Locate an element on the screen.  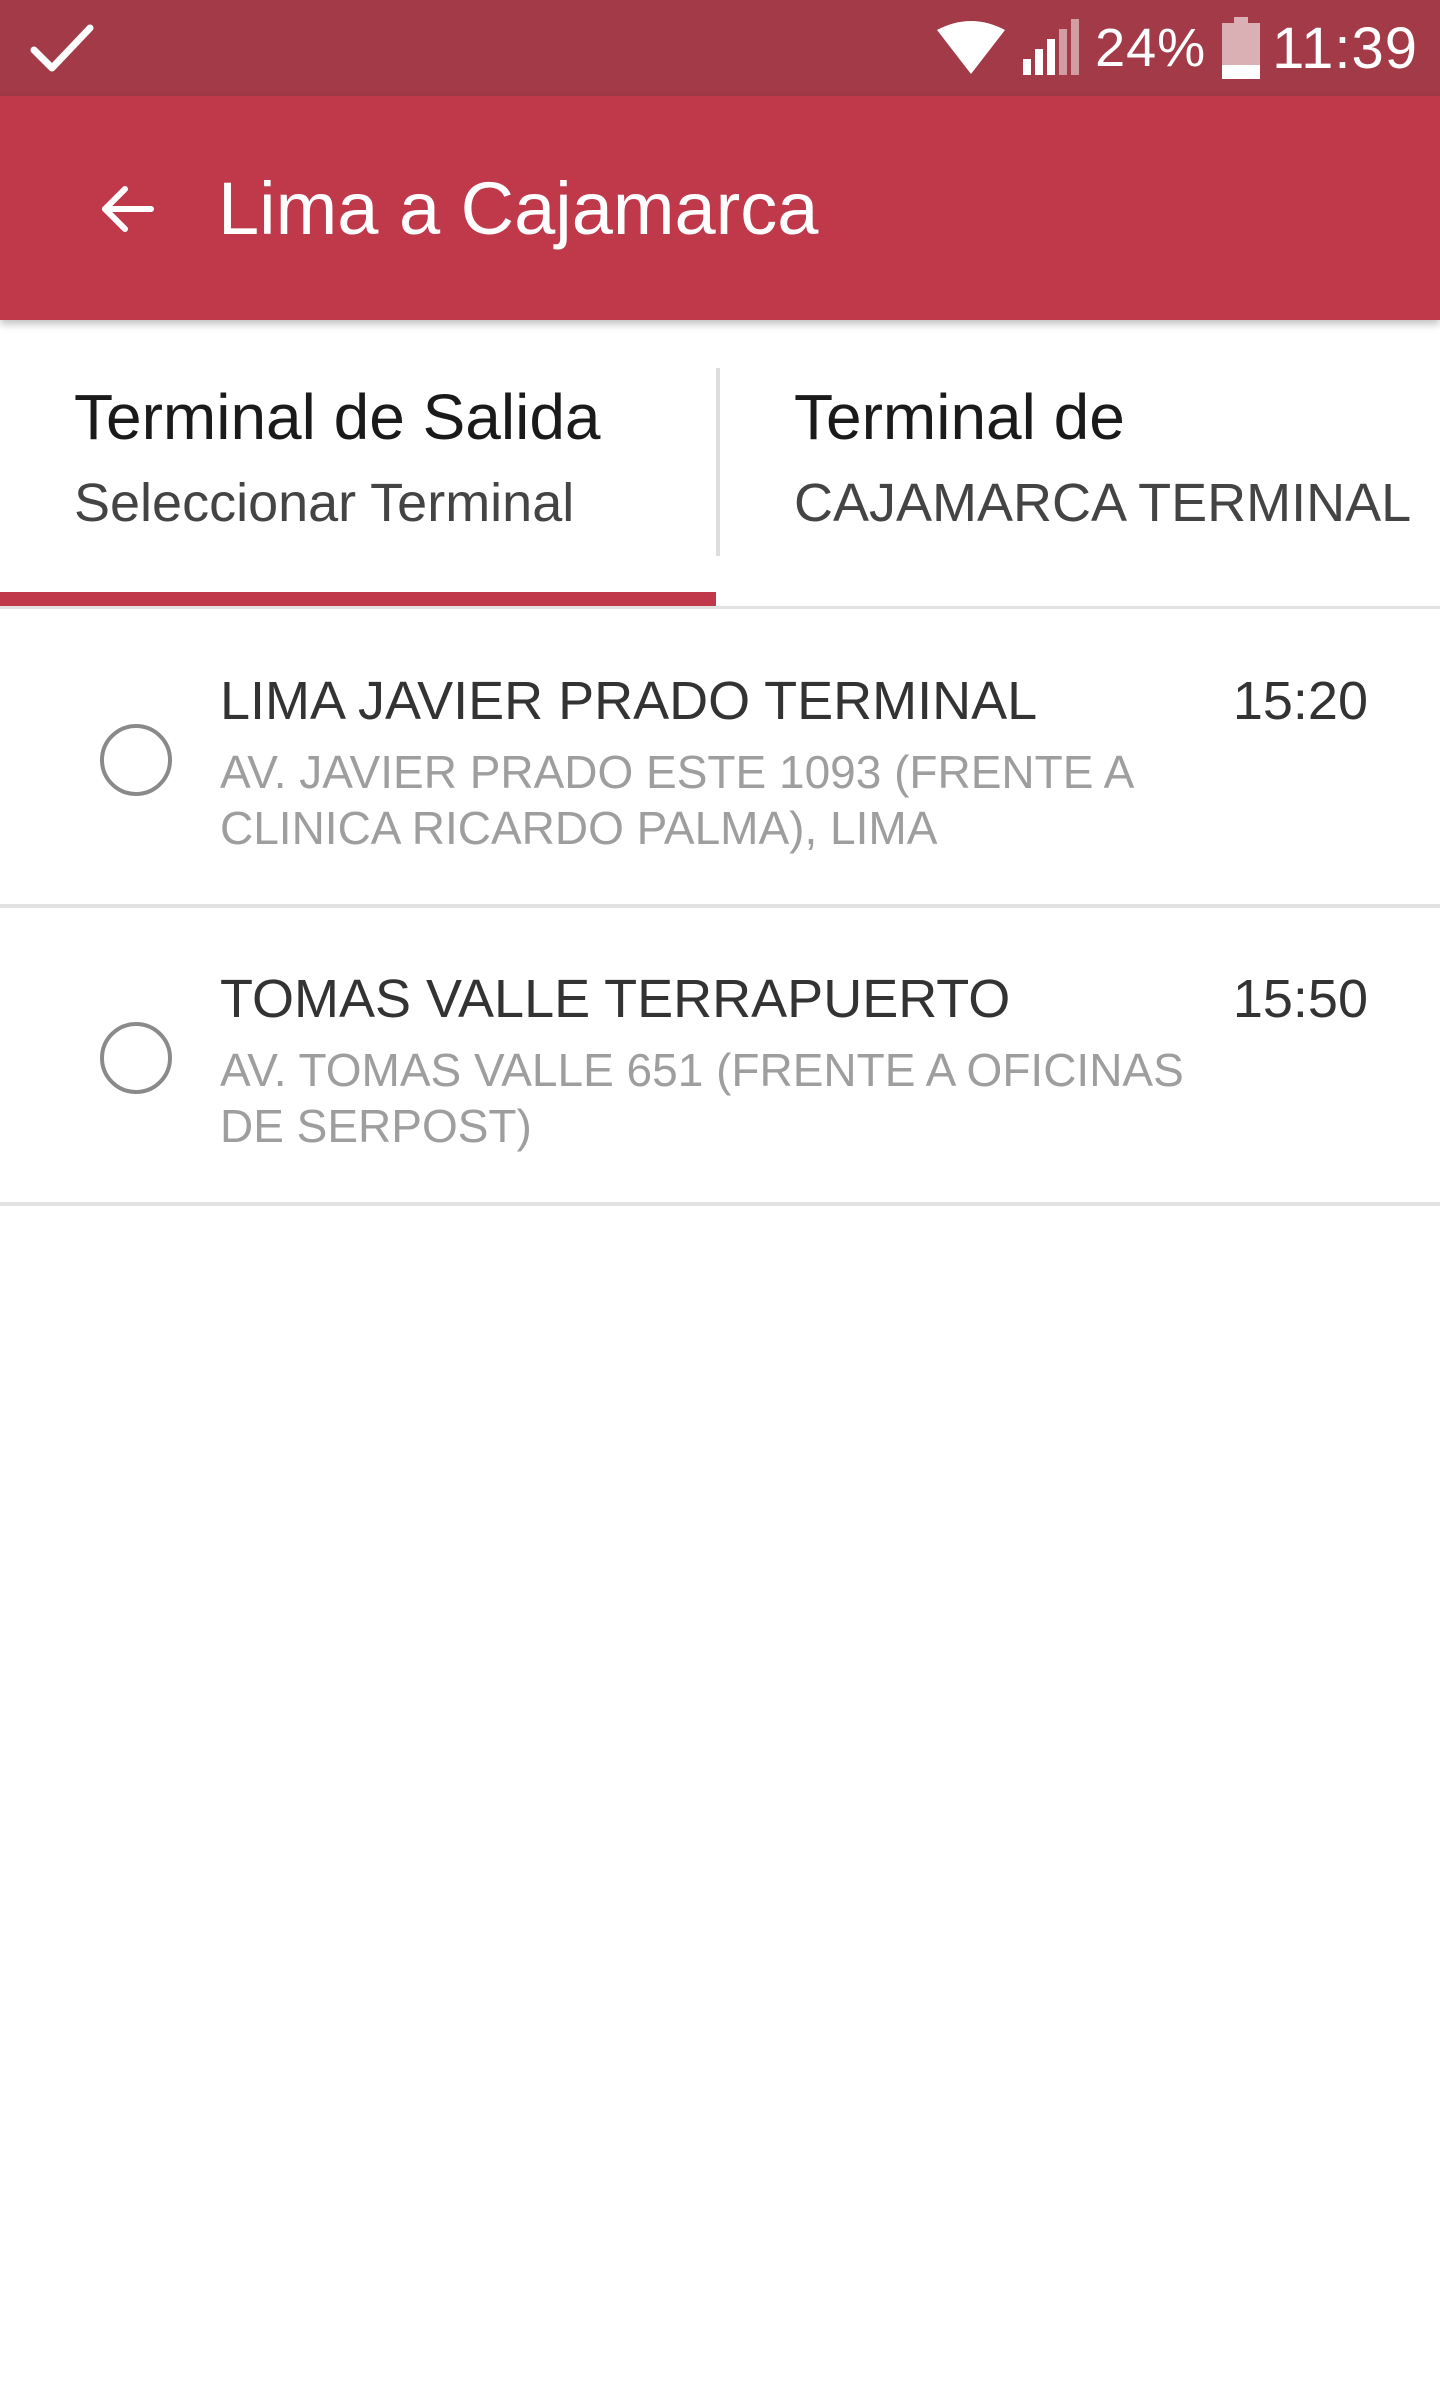
app-bar: Lima a Cajamarca is located at coordinates (720, 208).